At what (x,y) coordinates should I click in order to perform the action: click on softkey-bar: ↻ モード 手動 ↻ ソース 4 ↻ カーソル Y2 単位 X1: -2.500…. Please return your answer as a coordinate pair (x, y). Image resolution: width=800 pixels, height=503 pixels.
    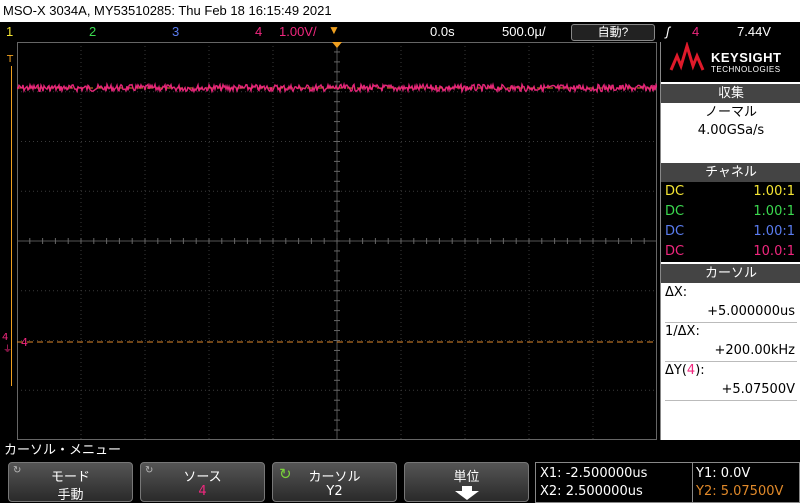
    Looking at the image, I should click on (400, 481).